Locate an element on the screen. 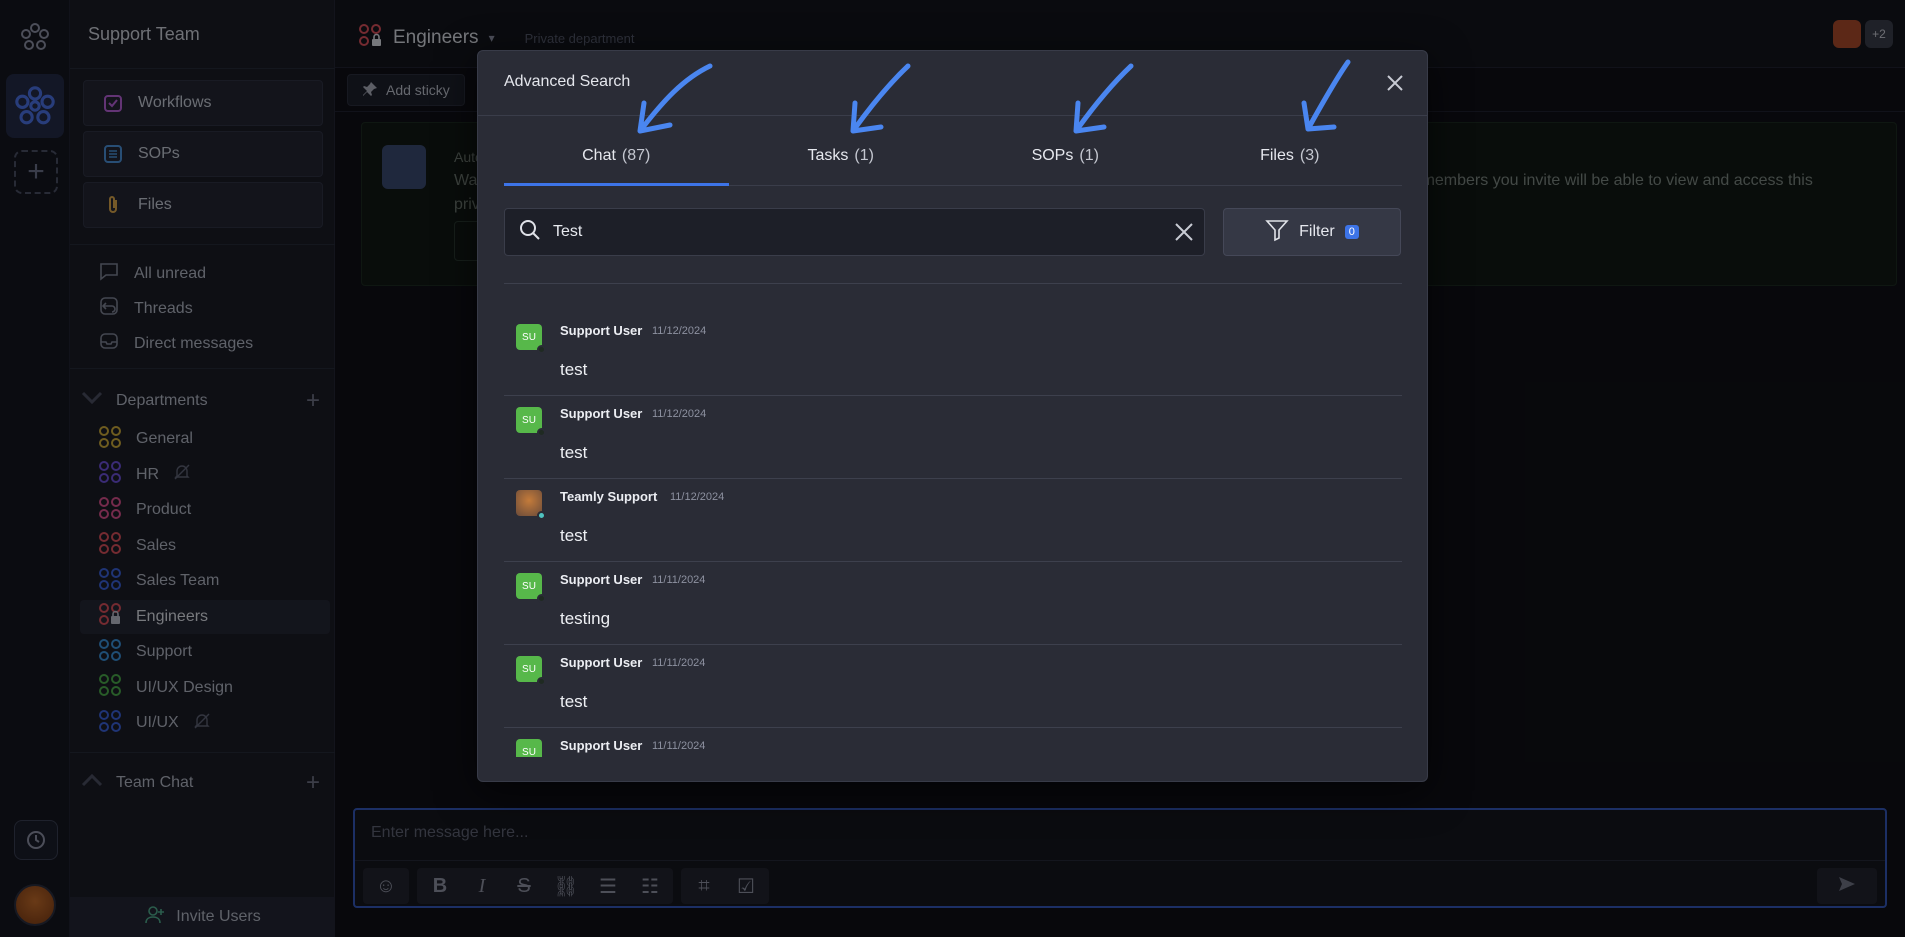  search-result-item: Teamly Support 11/12/2024 test is located at coordinates (953, 520).